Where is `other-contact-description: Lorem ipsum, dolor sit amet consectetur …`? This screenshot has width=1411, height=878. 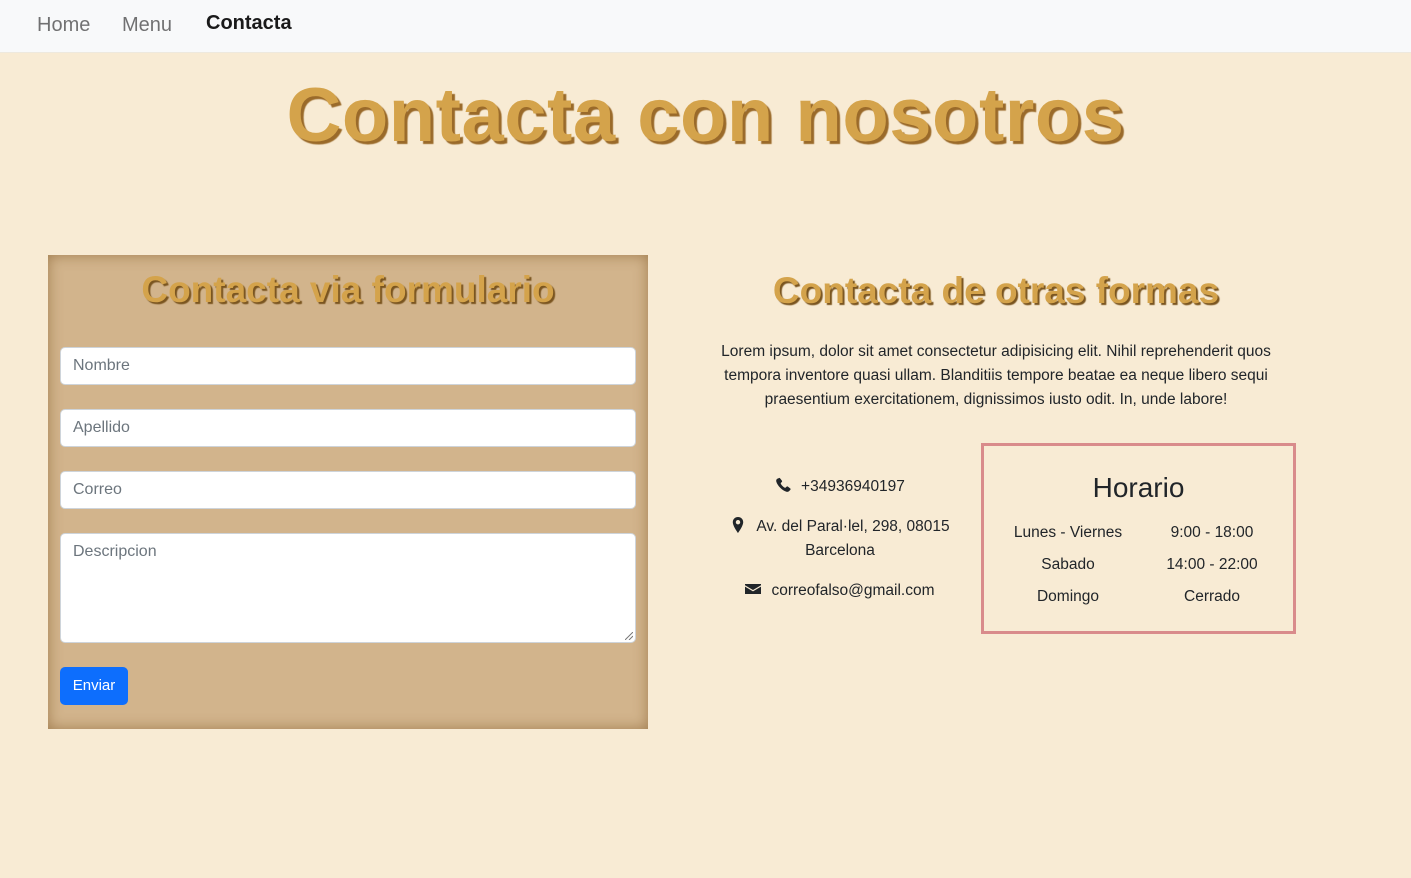 other-contact-description: Lorem ipsum, dolor sit amet consectetur … is located at coordinates (996, 375).